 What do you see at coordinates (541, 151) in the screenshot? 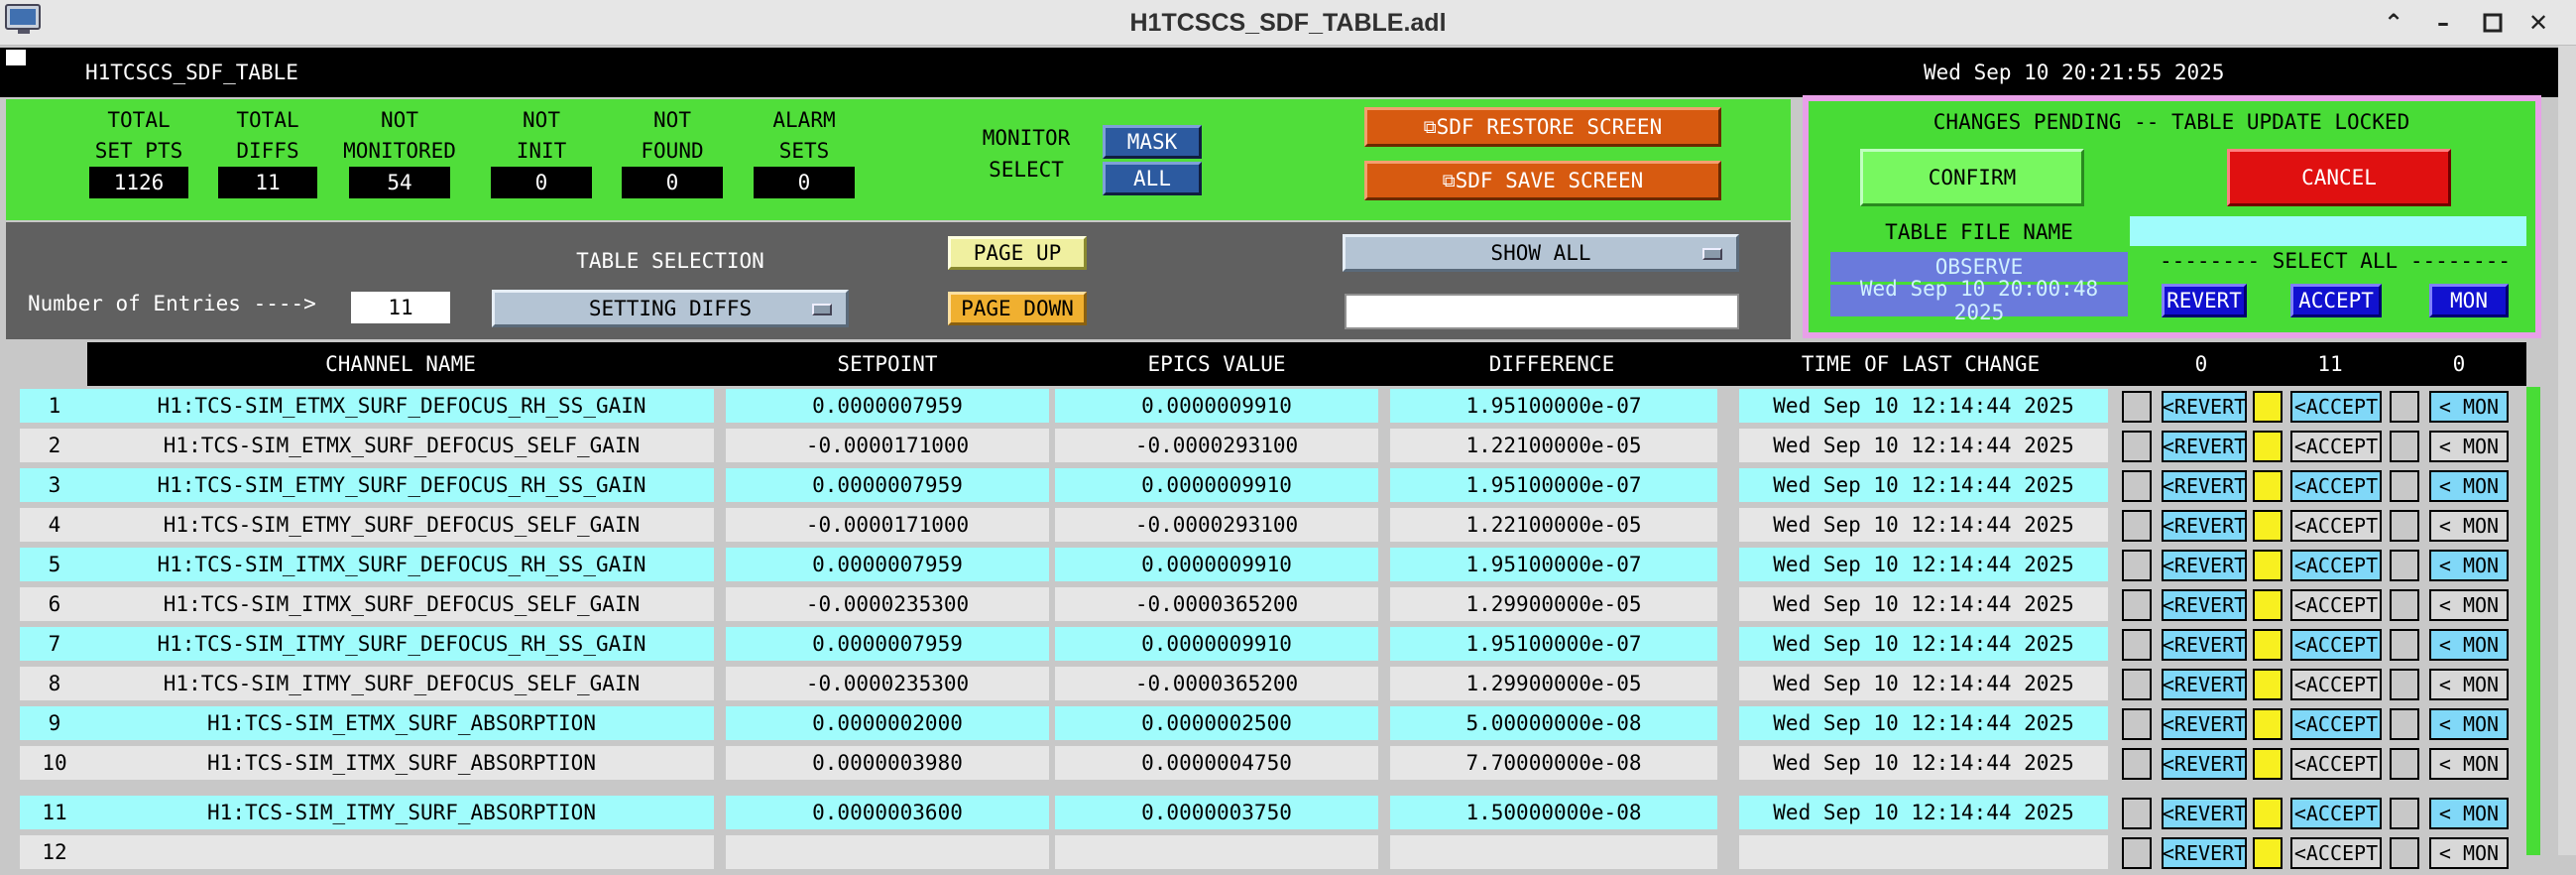
I see `stat-not-init: NOT INIT 0` at bounding box center [541, 151].